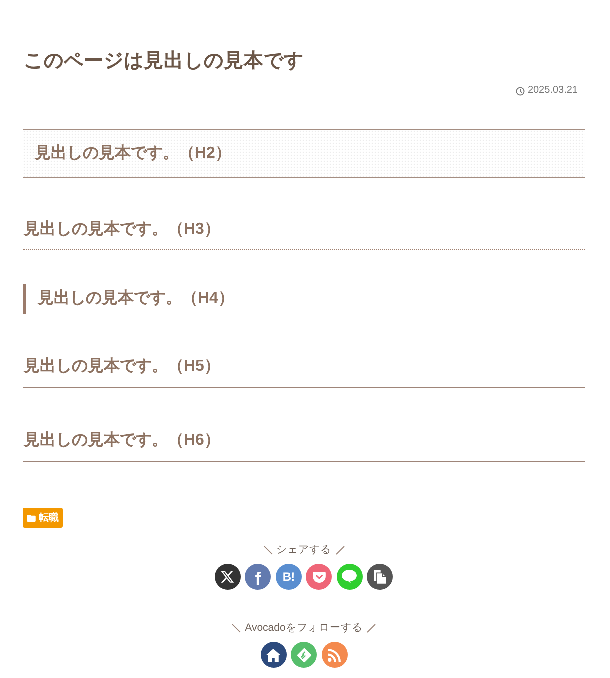  What do you see at coordinates (304, 372) in the screenshot?
I see `section-heading: 見出しの見本です。（H5）` at bounding box center [304, 372].